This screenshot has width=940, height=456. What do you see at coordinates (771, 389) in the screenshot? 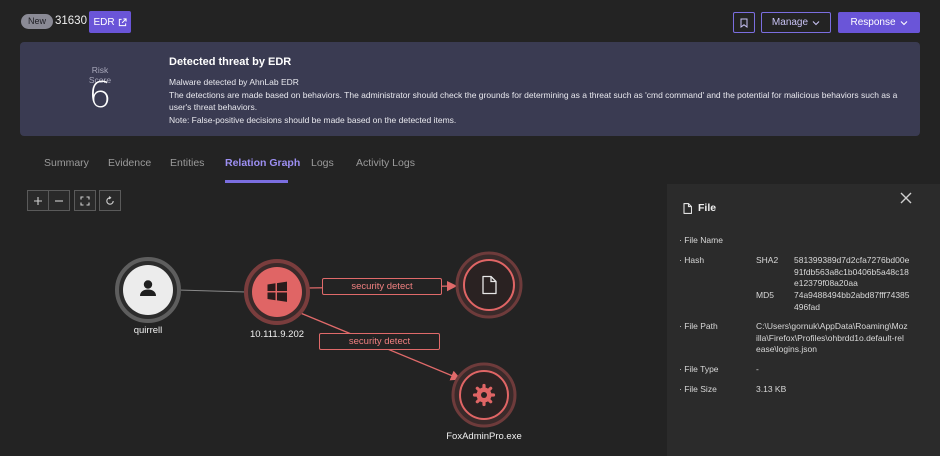
I see `file-size-value: 3.13 KB` at bounding box center [771, 389].